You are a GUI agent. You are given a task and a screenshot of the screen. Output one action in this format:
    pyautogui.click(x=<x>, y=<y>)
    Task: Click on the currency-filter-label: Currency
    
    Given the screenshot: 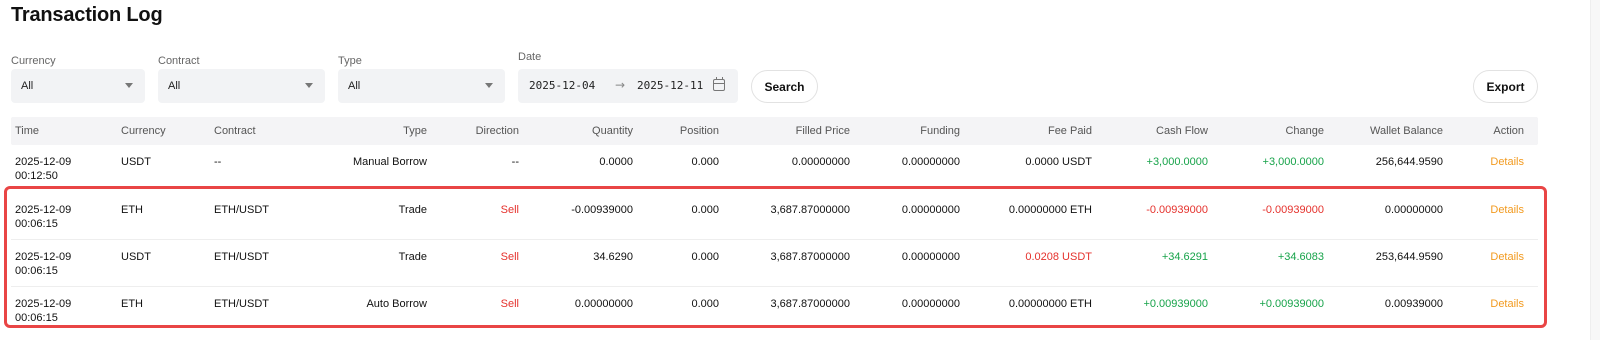 What is the action you would take?
    pyautogui.click(x=33, y=61)
    